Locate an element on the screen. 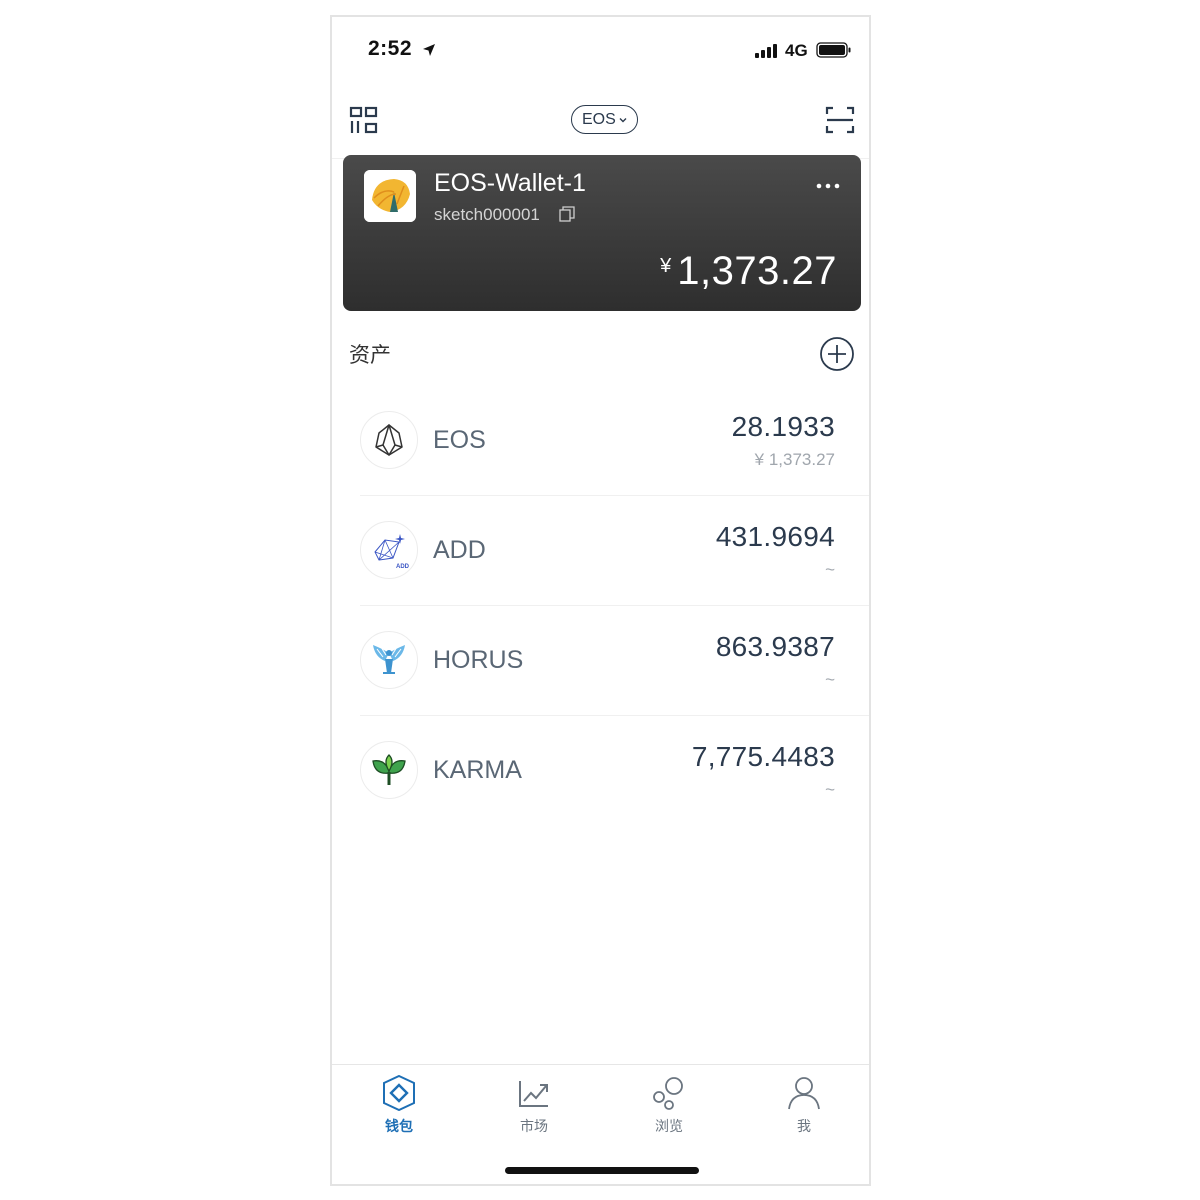 The height and width of the screenshot is (1200, 1200). wallet-balance: ¥ 1,373.27 is located at coordinates (748, 271).